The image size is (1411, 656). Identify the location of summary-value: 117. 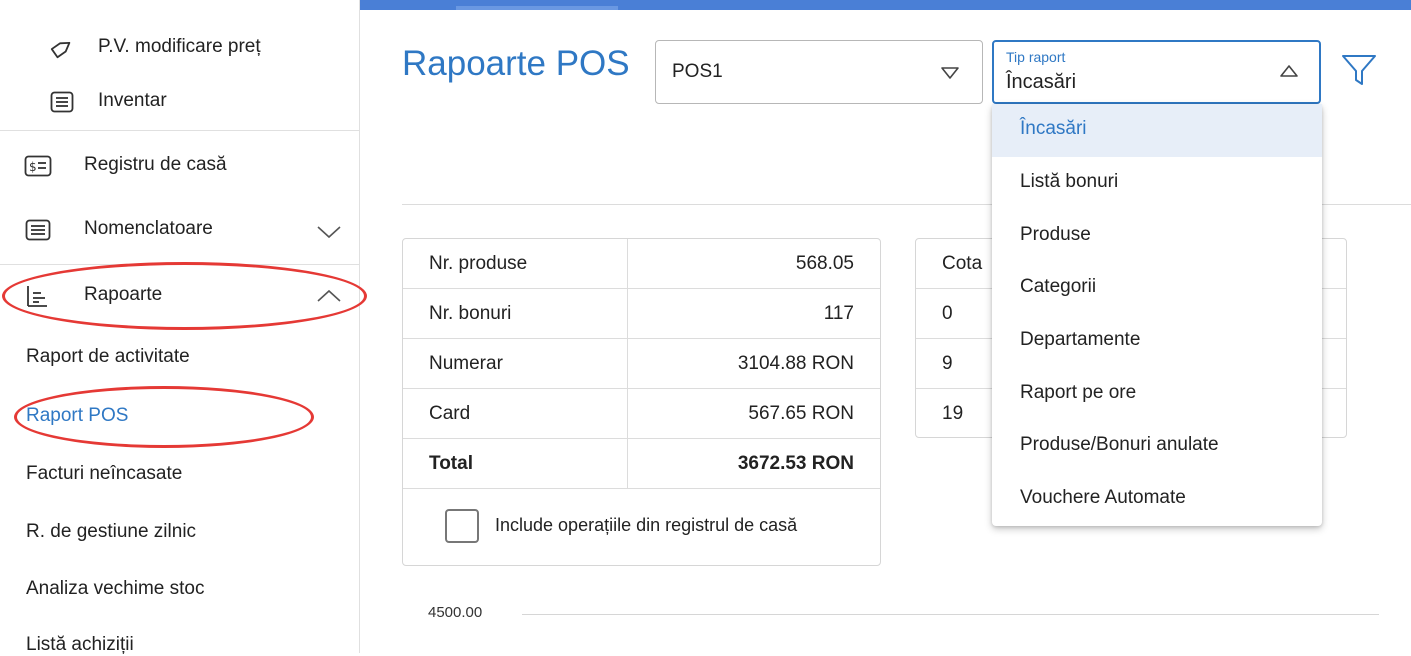
(838, 313).